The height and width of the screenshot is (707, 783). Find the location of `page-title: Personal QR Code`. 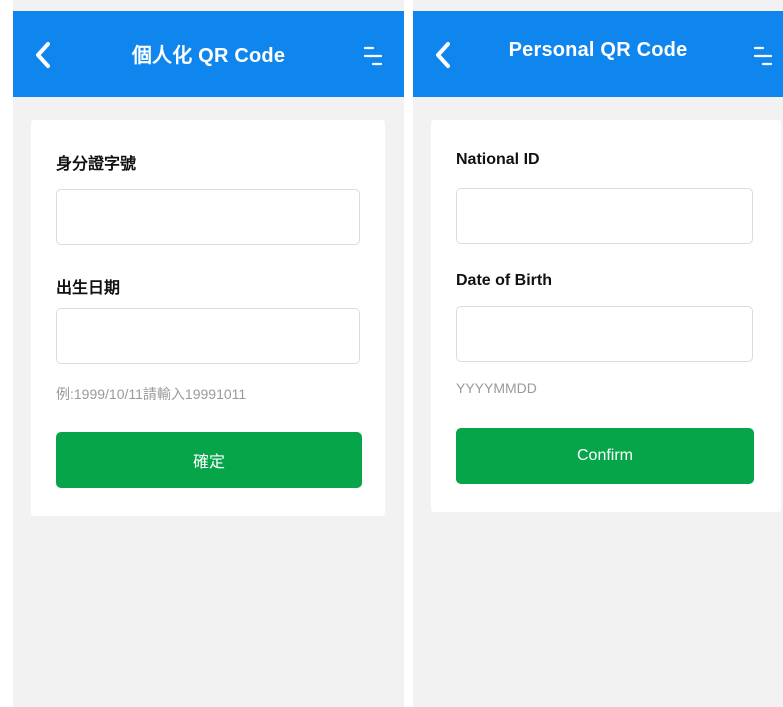

page-title: Personal QR Code is located at coordinates (598, 50).